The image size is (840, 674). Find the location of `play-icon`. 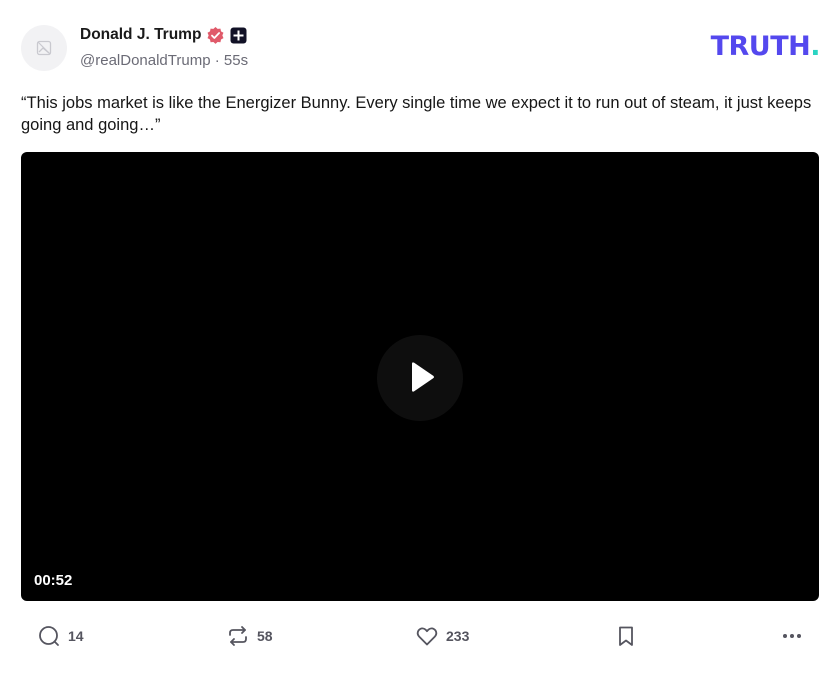

play-icon is located at coordinates (423, 377).